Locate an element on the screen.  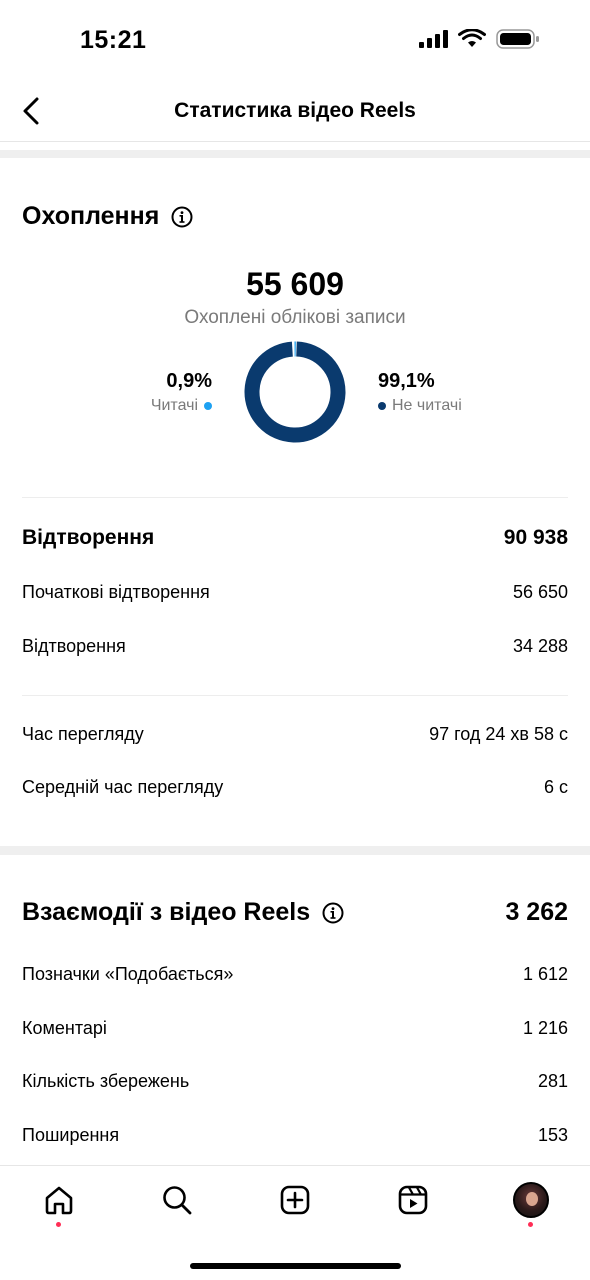
reach-title: Охоплення is located at coordinates (91, 216).